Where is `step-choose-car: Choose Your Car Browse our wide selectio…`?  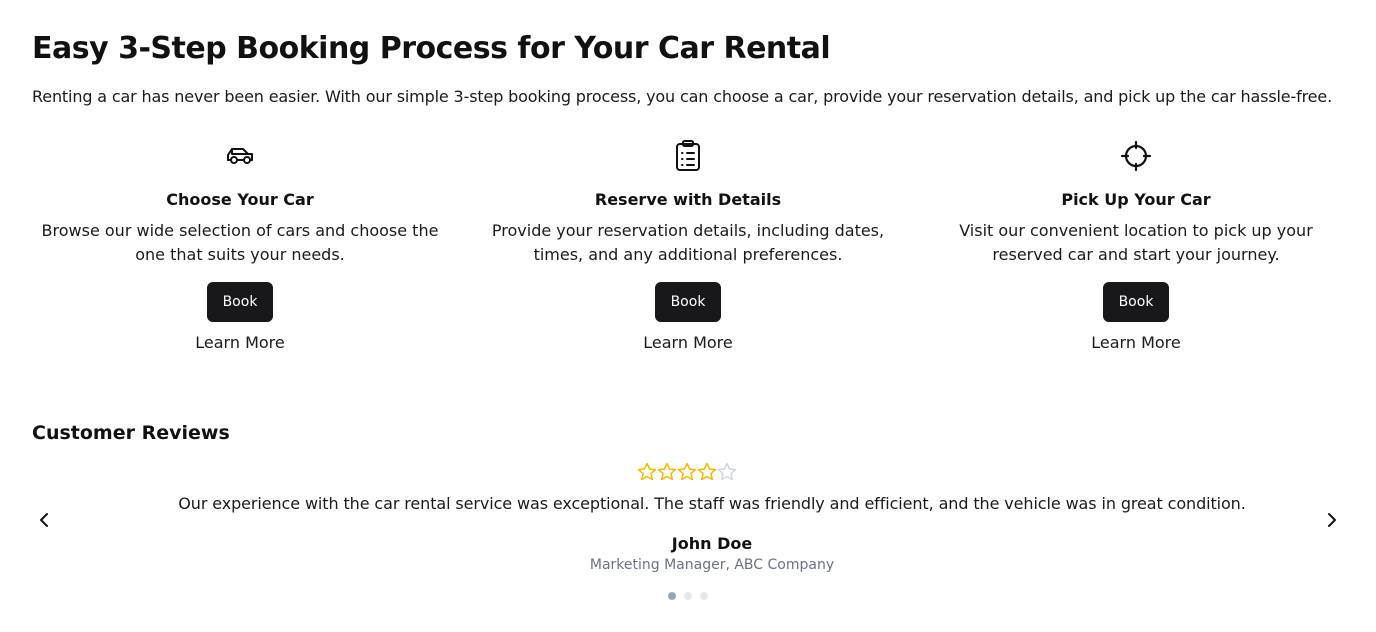 step-choose-car: Choose Your Car Browse our wide selectio… is located at coordinates (240, 246).